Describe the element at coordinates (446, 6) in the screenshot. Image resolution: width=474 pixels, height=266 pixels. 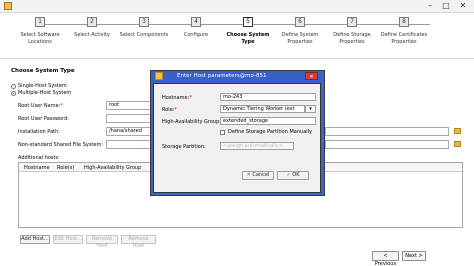
I see `maximize-icon: □` at that location.